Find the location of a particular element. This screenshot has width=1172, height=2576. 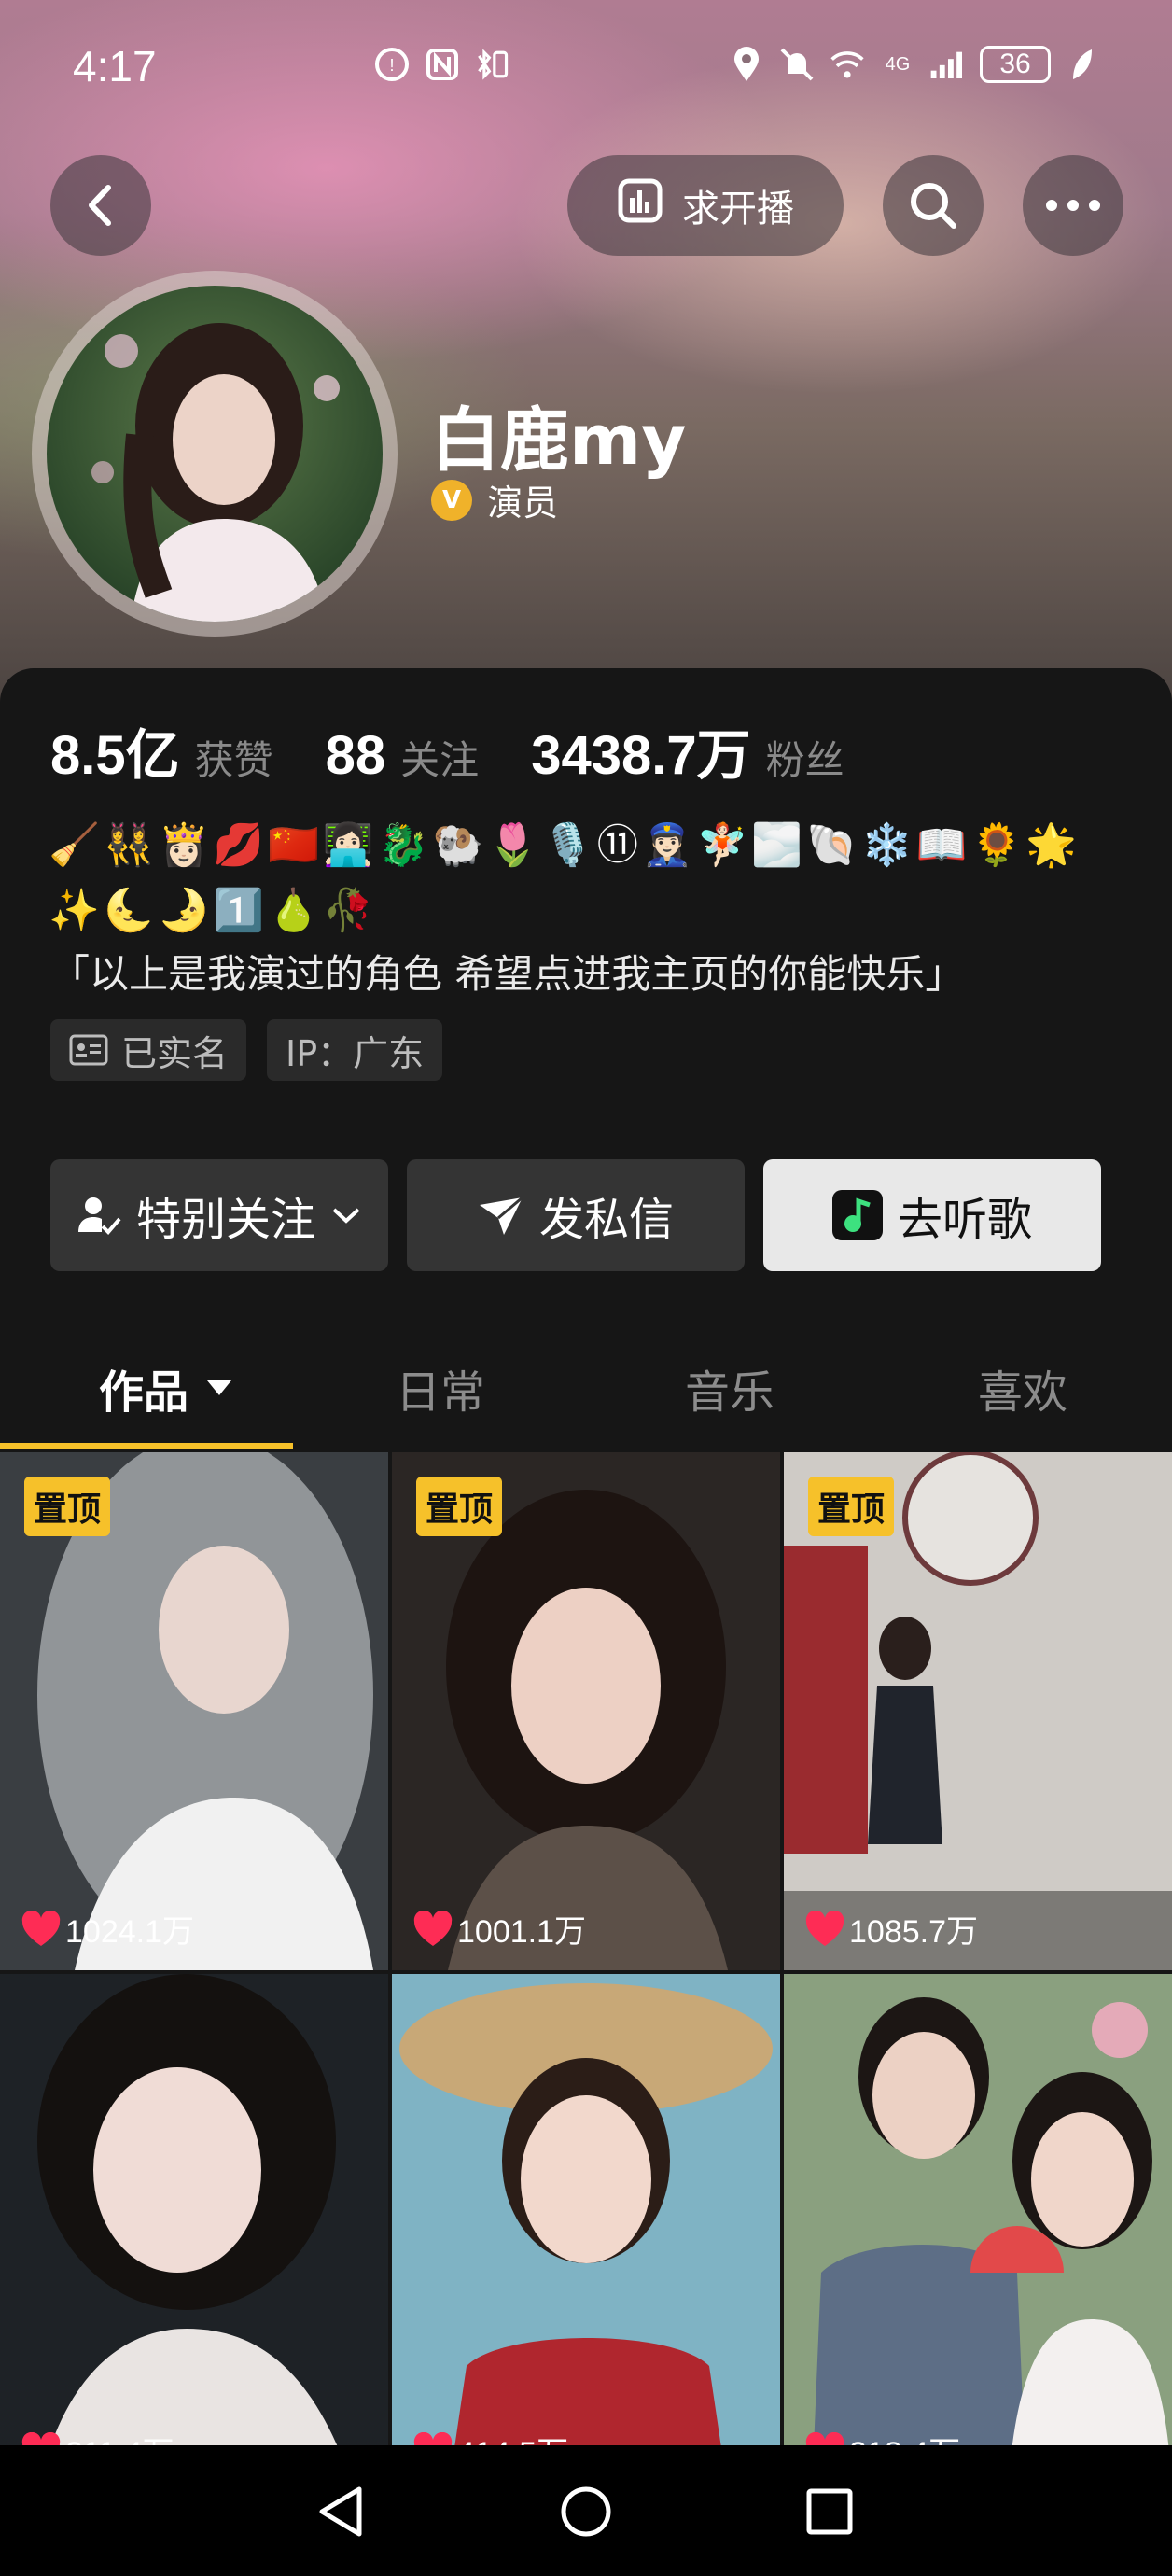

user-check-icon is located at coordinates (99, 1216).